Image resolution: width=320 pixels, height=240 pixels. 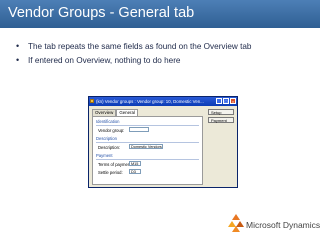 What do you see at coordinates (101, 13) in the screenshot?
I see `slide-title: Vendor Groups - General tab` at bounding box center [101, 13].